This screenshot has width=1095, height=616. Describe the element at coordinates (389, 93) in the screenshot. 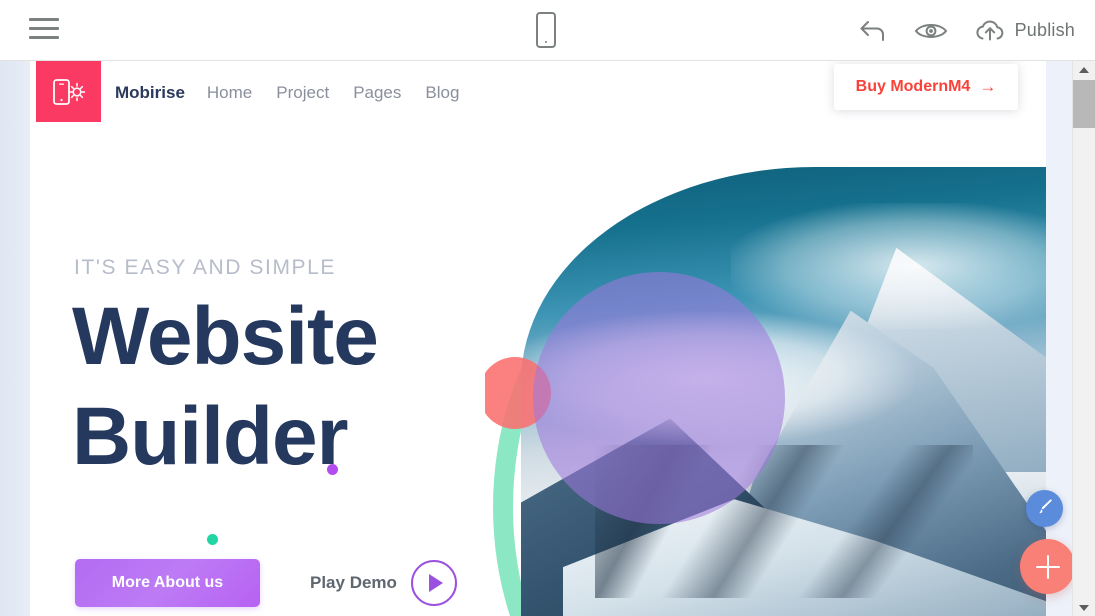

I see `nav-item-pages: Pages` at that location.